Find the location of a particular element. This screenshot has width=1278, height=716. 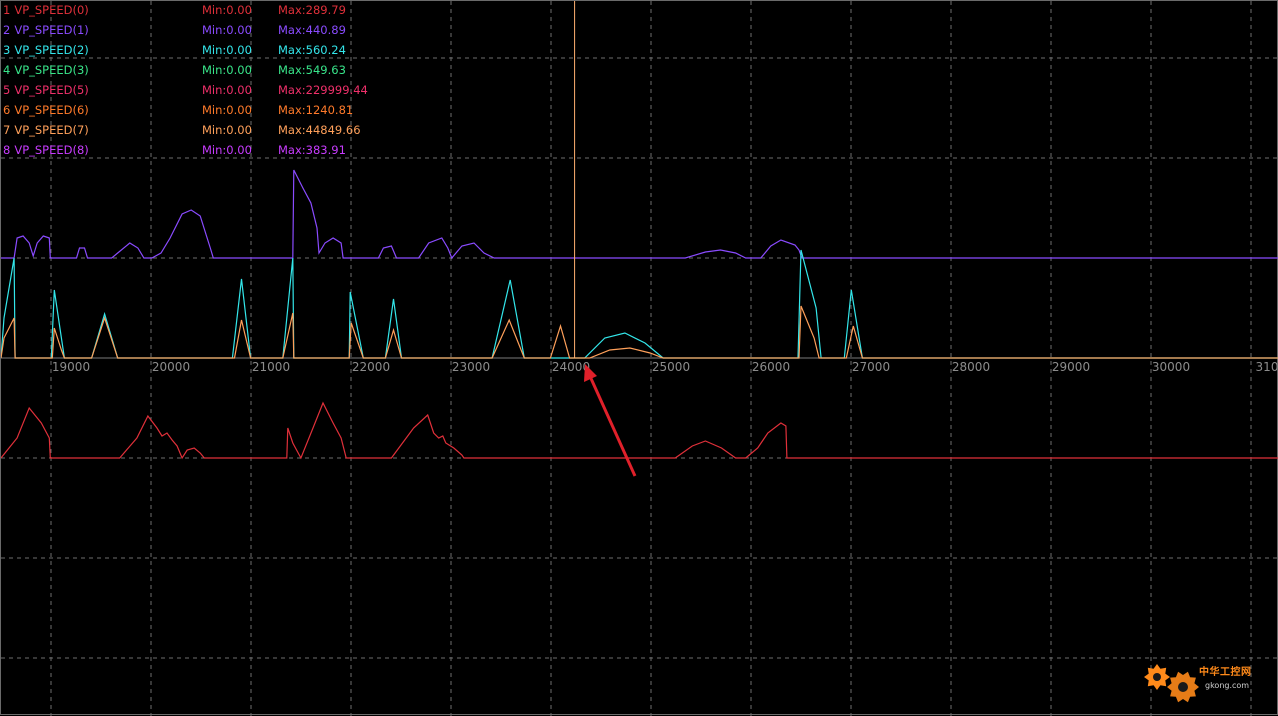

legend-channel-number: 3 is located at coordinates (7, 50).